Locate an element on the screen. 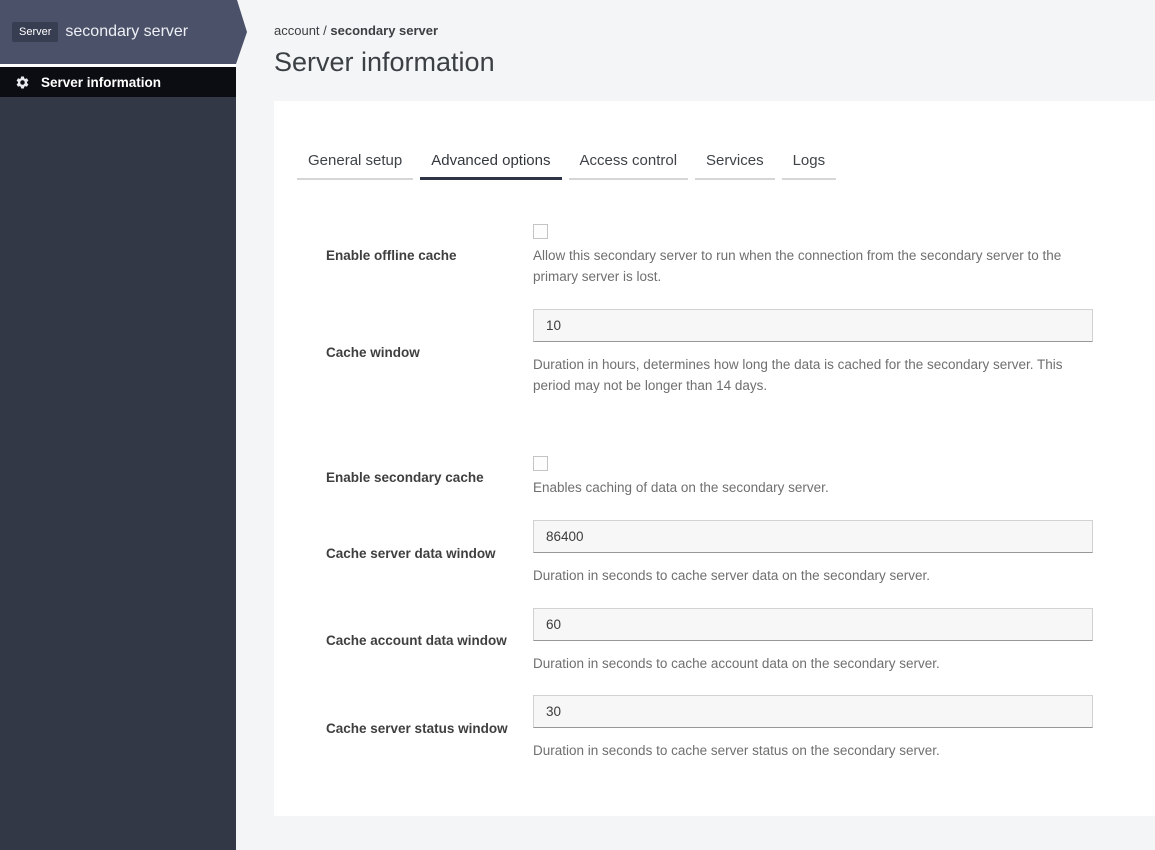  breadcrumb-current: secondary server is located at coordinates (384, 30).